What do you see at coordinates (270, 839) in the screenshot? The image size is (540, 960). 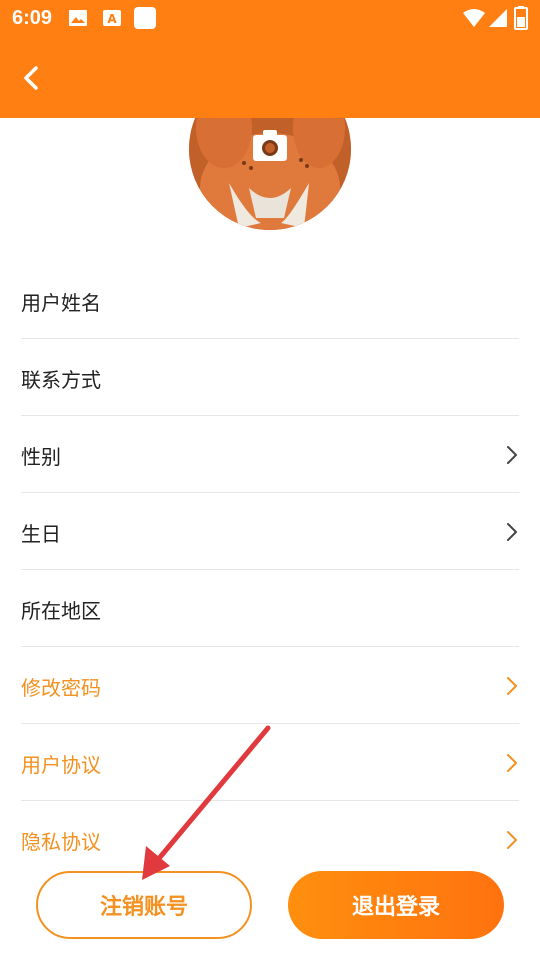 I see `list-item-privacy-agreement: 隐私协议` at bounding box center [270, 839].